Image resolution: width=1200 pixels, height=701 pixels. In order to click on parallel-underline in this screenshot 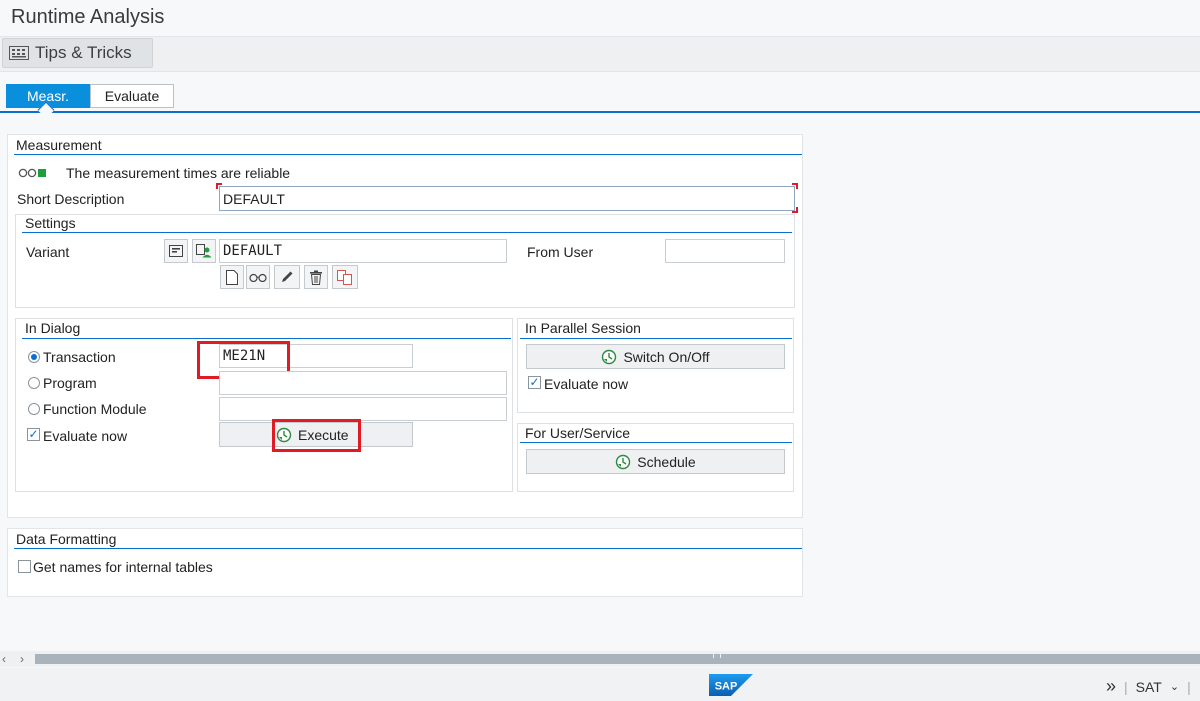, I will do `click(656, 338)`.